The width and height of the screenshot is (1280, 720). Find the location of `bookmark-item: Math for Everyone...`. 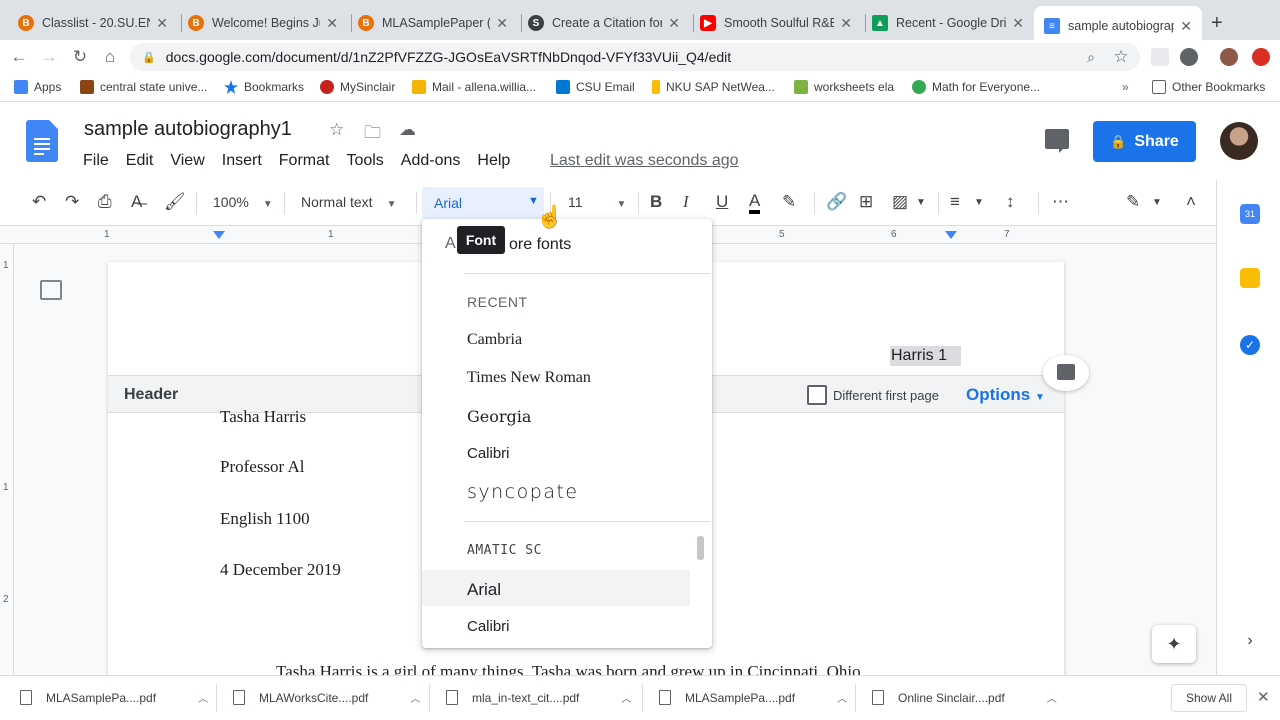

bookmark-item: Math for Everyone... is located at coordinates (976, 87).